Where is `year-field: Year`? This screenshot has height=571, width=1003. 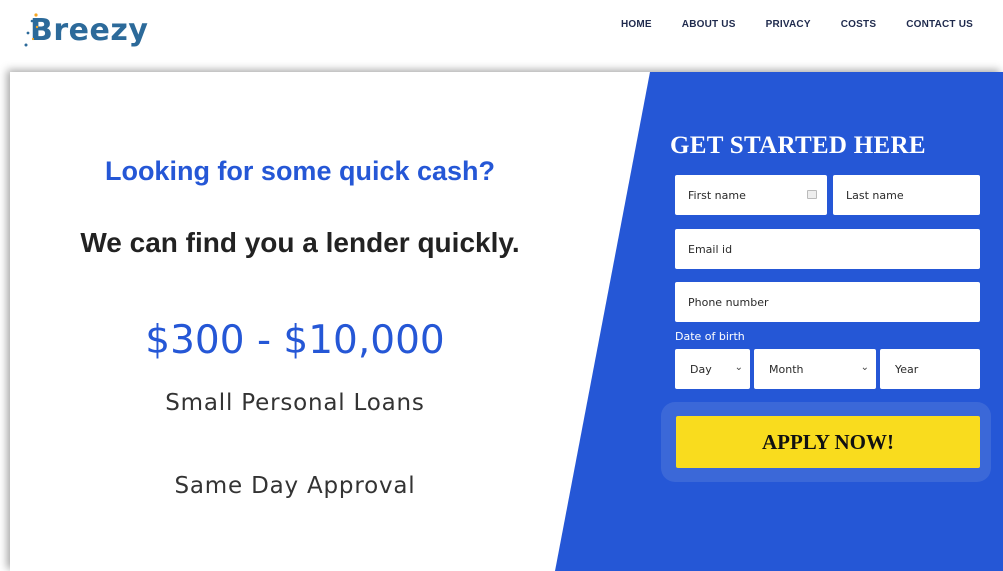
year-field: Year is located at coordinates (930, 369).